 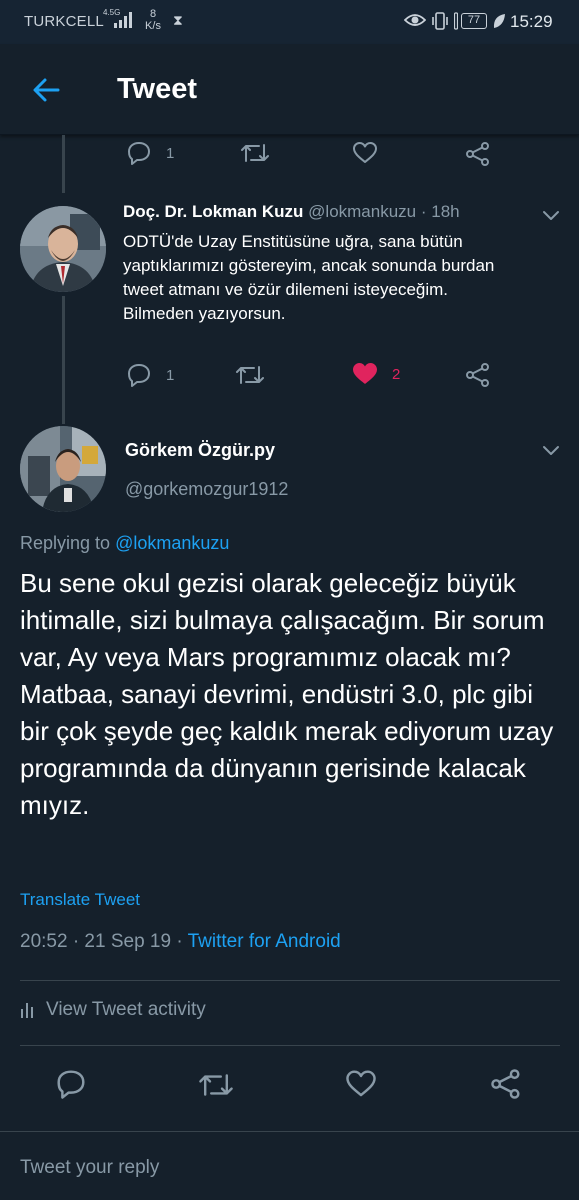 I want to click on battery-indicator: 77, so click(x=474, y=21).